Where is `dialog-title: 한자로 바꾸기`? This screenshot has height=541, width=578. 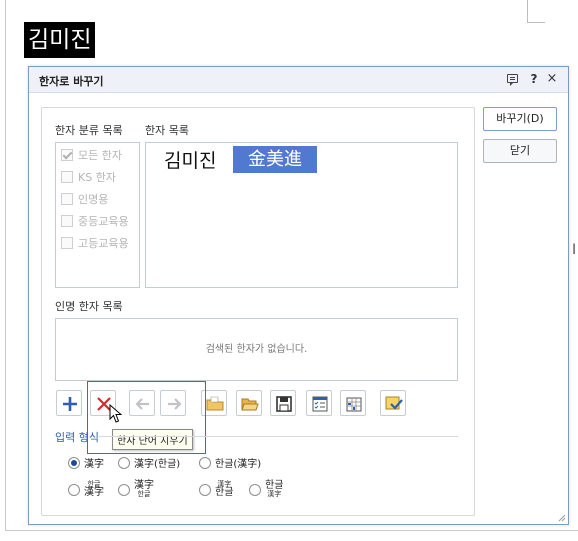 dialog-title: 한자로 바꾸기 is located at coordinates (71, 81).